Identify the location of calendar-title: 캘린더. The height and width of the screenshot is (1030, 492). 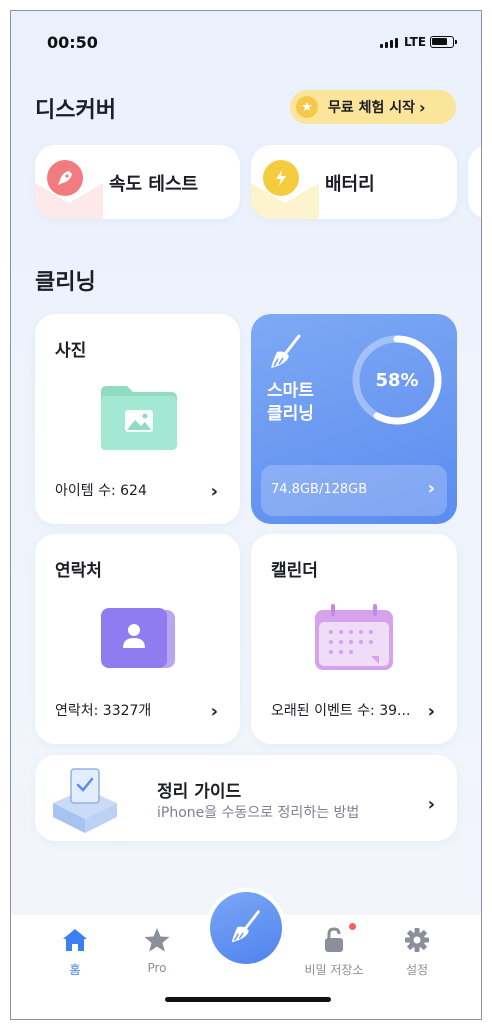
(294, 571).